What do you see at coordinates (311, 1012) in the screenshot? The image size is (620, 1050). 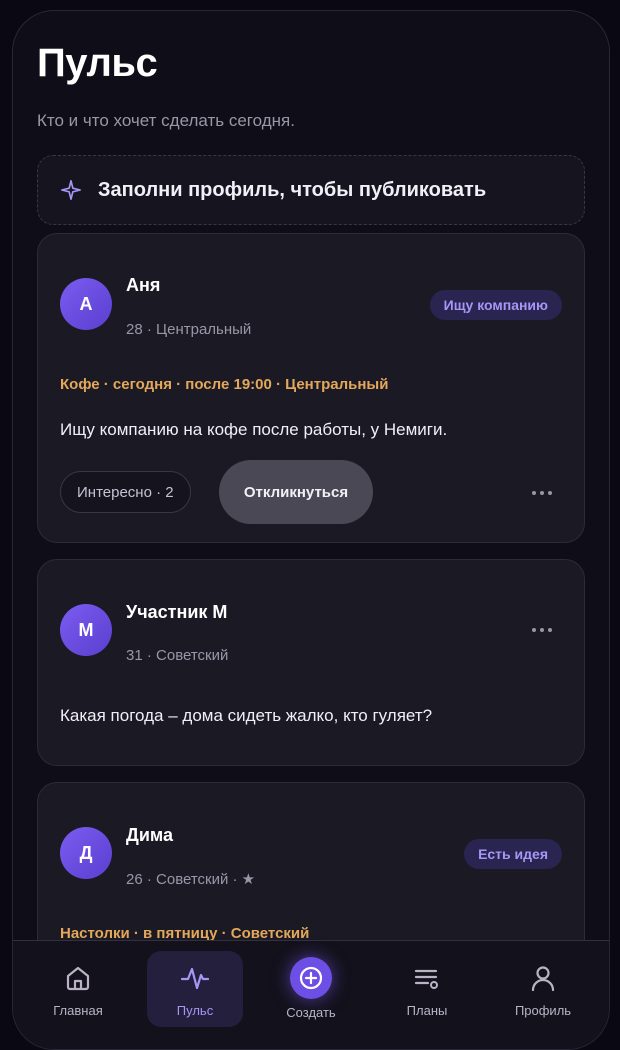 I see `tab-label: Создать` at bounding box center [311, 1012].